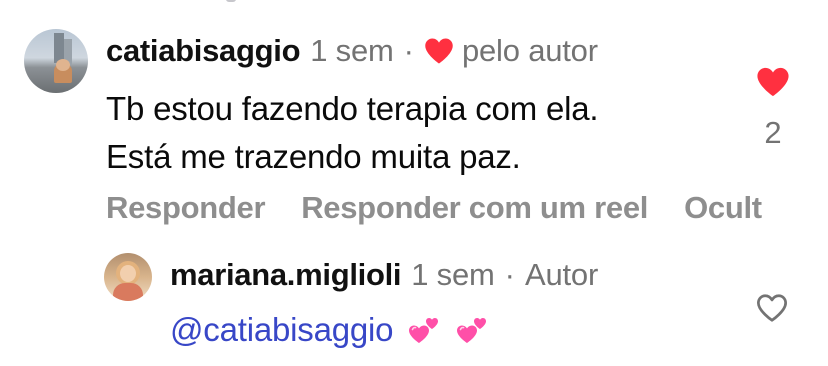  I want to click on mention-link: @catiabisaggio, so click(282, 330).